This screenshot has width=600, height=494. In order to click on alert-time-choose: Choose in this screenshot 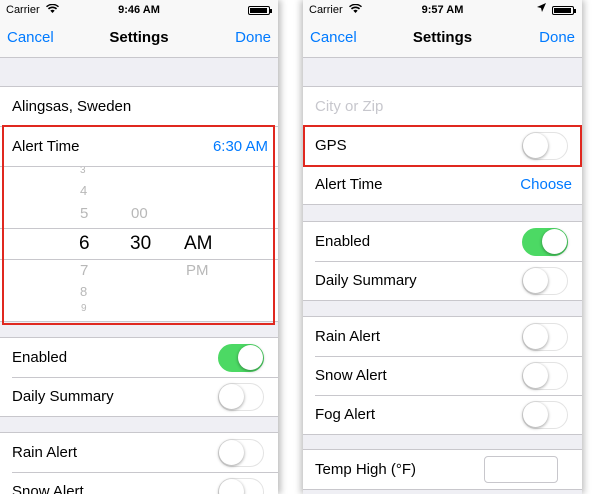, I will do `click(546, 184)`.